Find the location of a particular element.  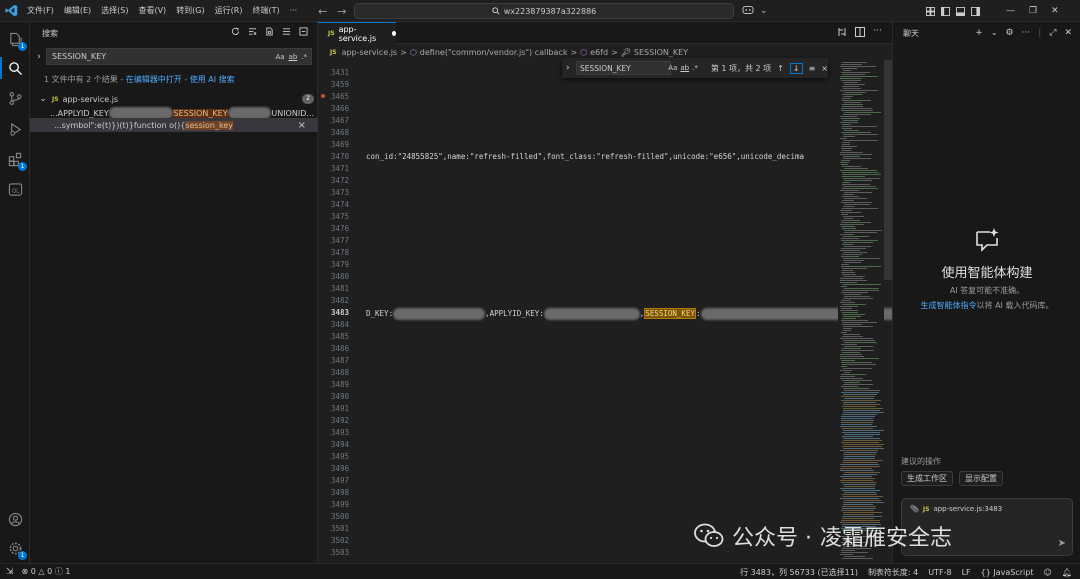

attach-paperclip-icon: 📎︎ is located at coordinates (914, 509).